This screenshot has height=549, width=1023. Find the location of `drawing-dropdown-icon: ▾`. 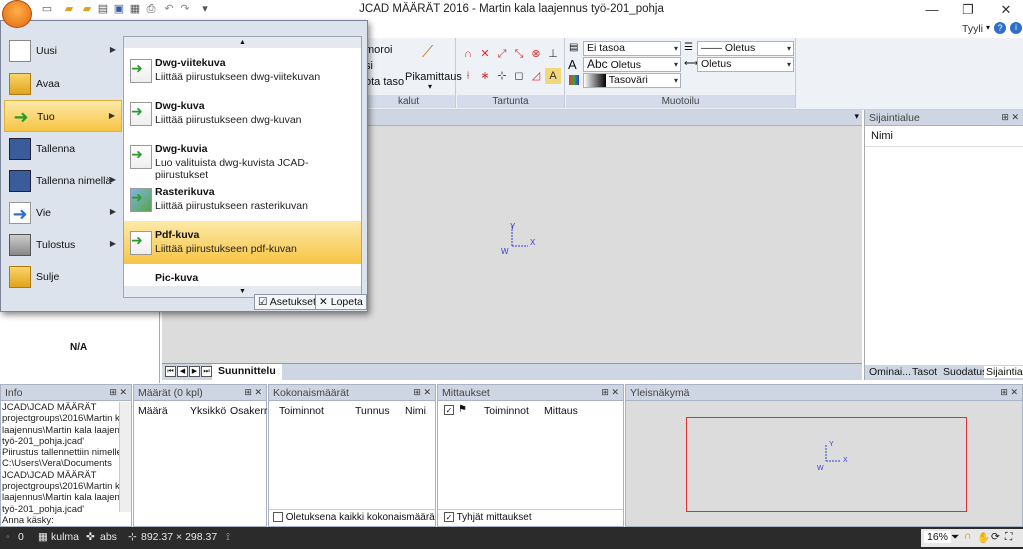

drawing-dropdown-icon: ▾ is located at coordinates (856, 116).